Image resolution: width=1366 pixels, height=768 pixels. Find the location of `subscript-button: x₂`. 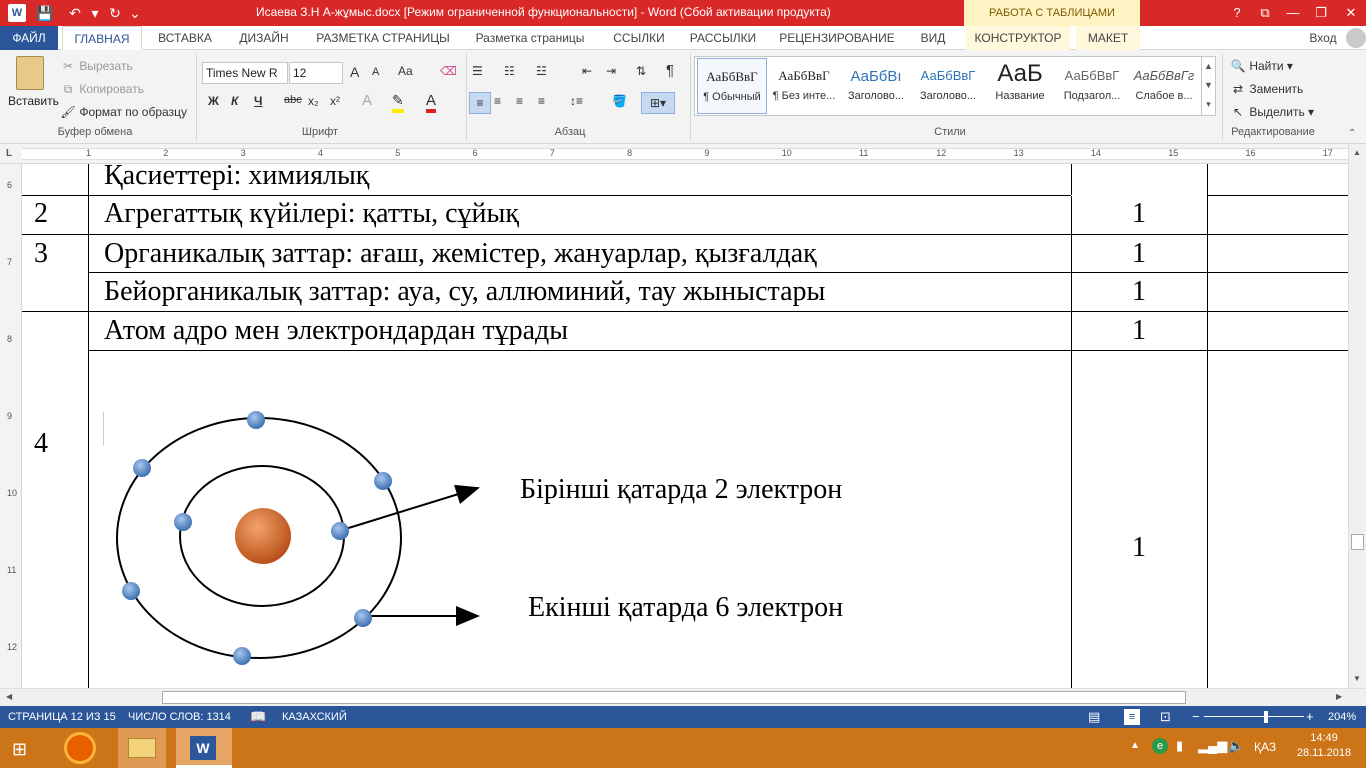

subscript-button: x₂ is located at coordinates (313, 101).